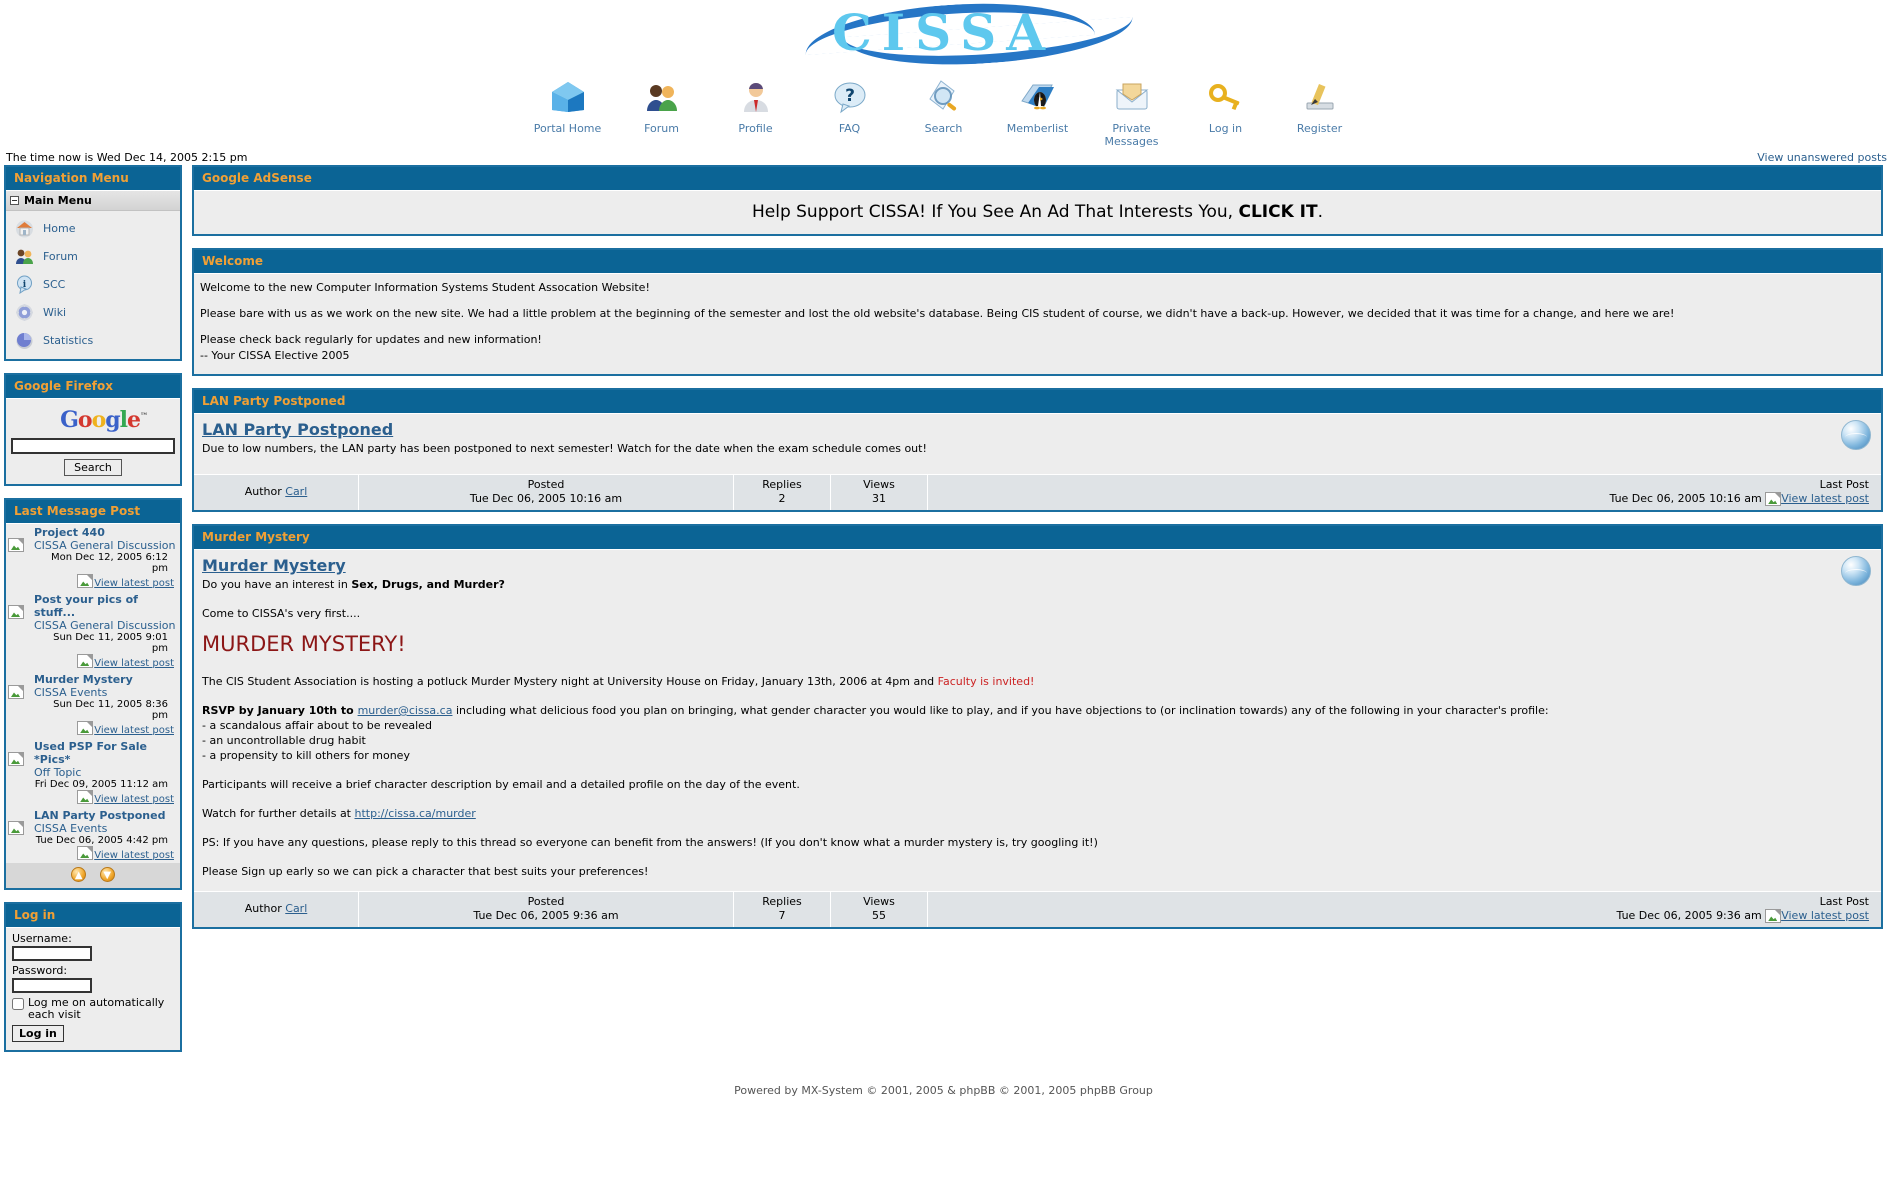 The height and width of the screenshot is (1185, 1887). I want to click on sidebar-item-forum: Forum, so click(93, 256).